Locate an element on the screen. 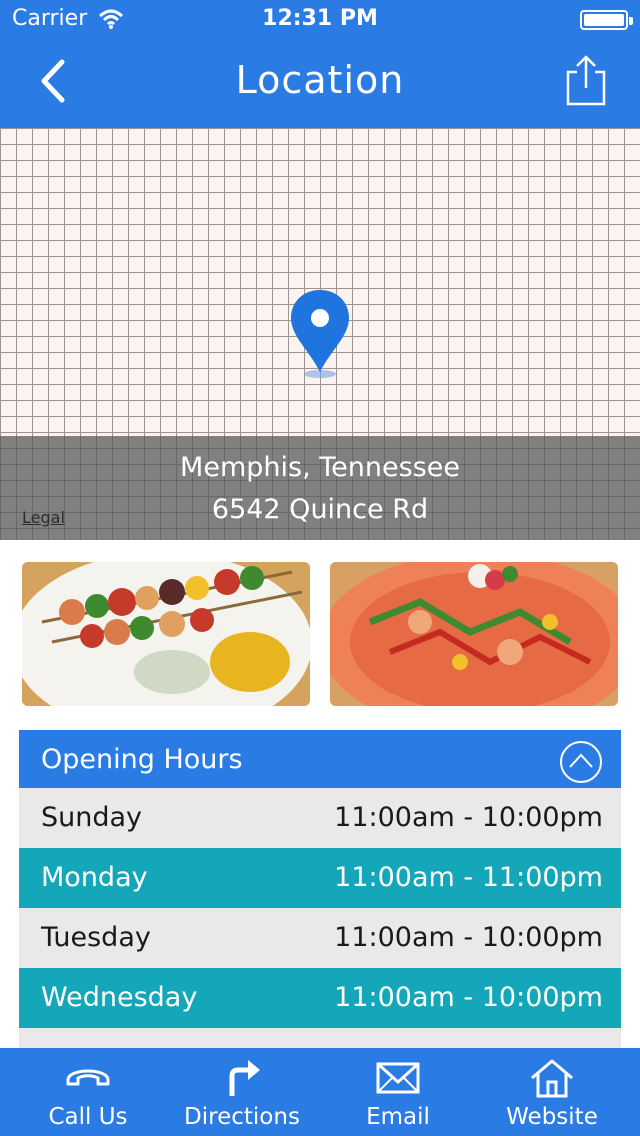 The width and height of the screenshot is (640, 1136). hours-row: Wednesday 11:00am - 10:00pm is located at coordinates (320, 998).